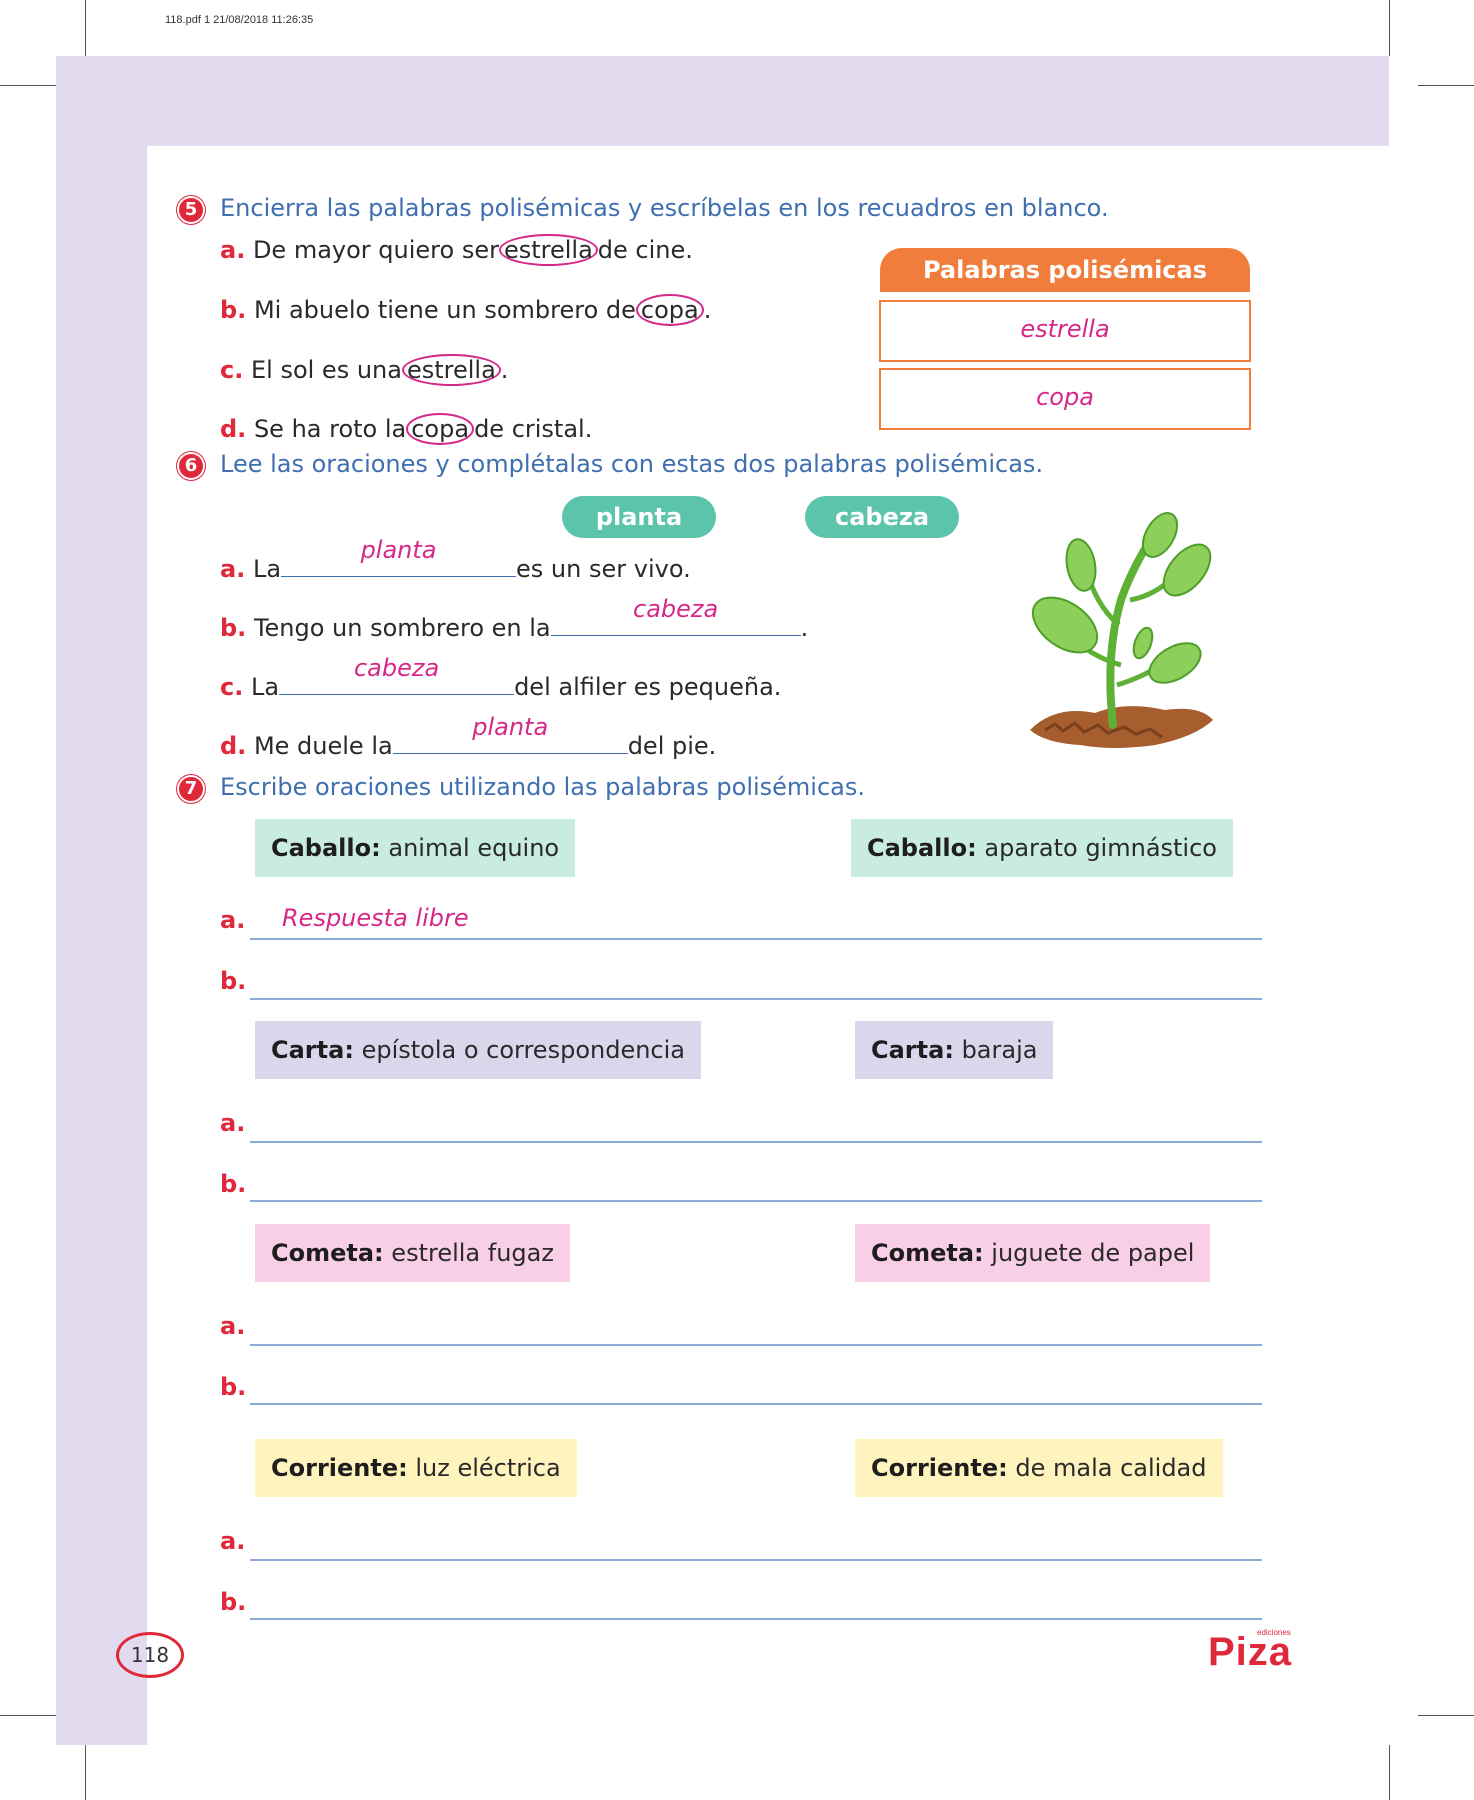  I want to click on sentence-end: de cristal., so click(533, 429).